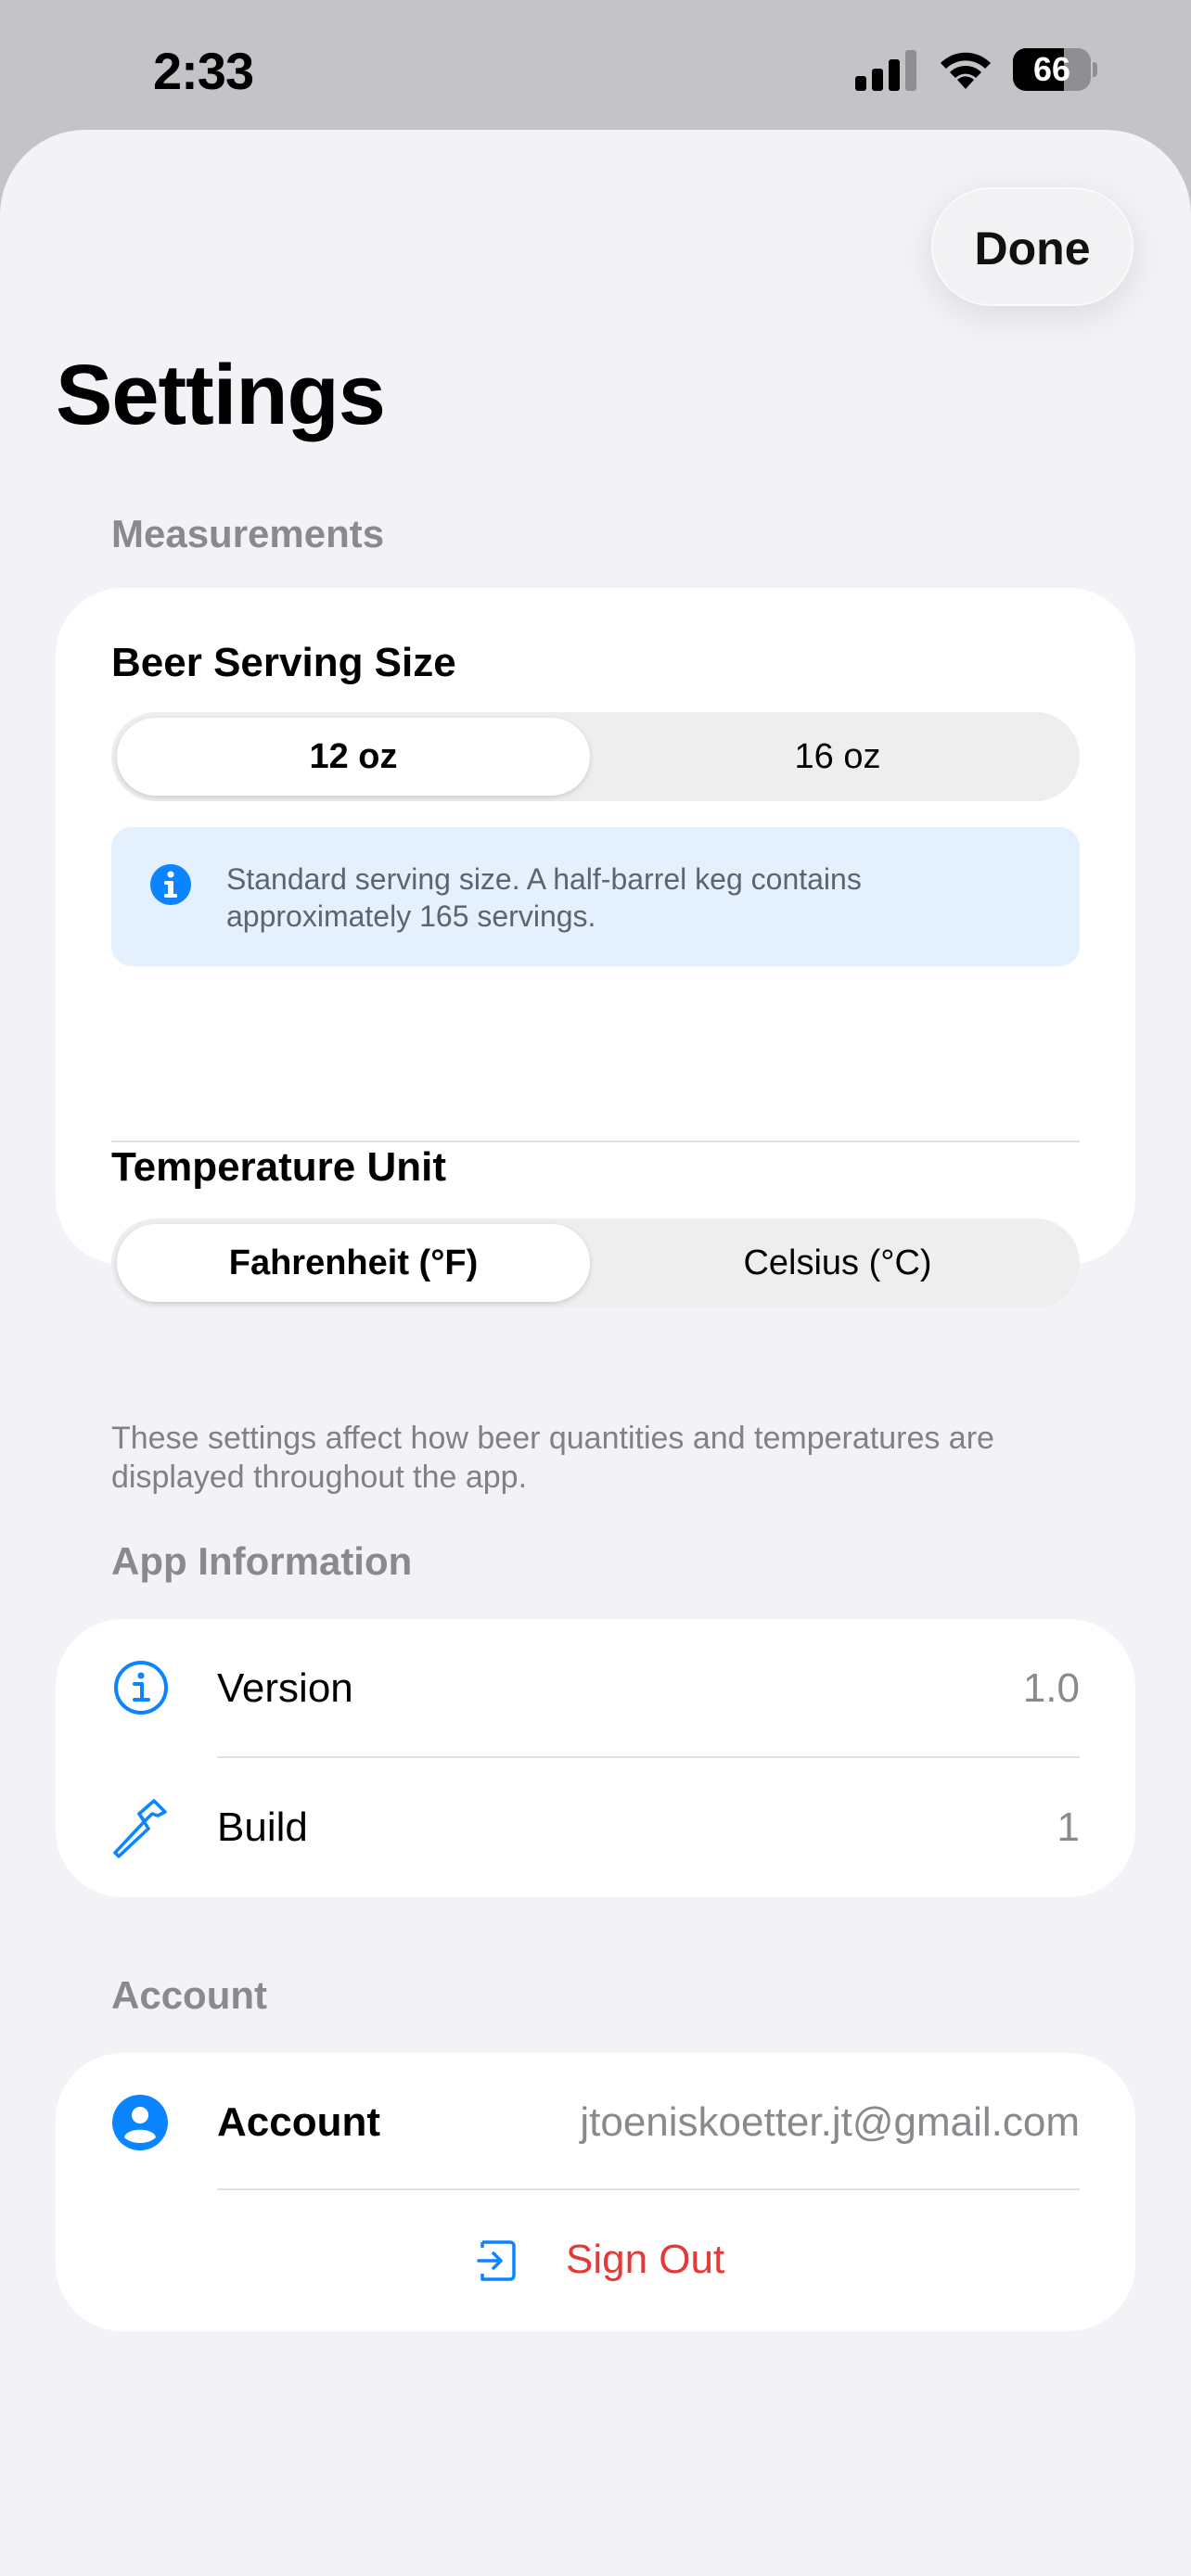 The height and width of the screenshot is (2576, 1191). Describe the element at coordinates (595, 756) in the screenshot. I see `serving-size-segmented-control: 12 oz 16 oz` at that location.